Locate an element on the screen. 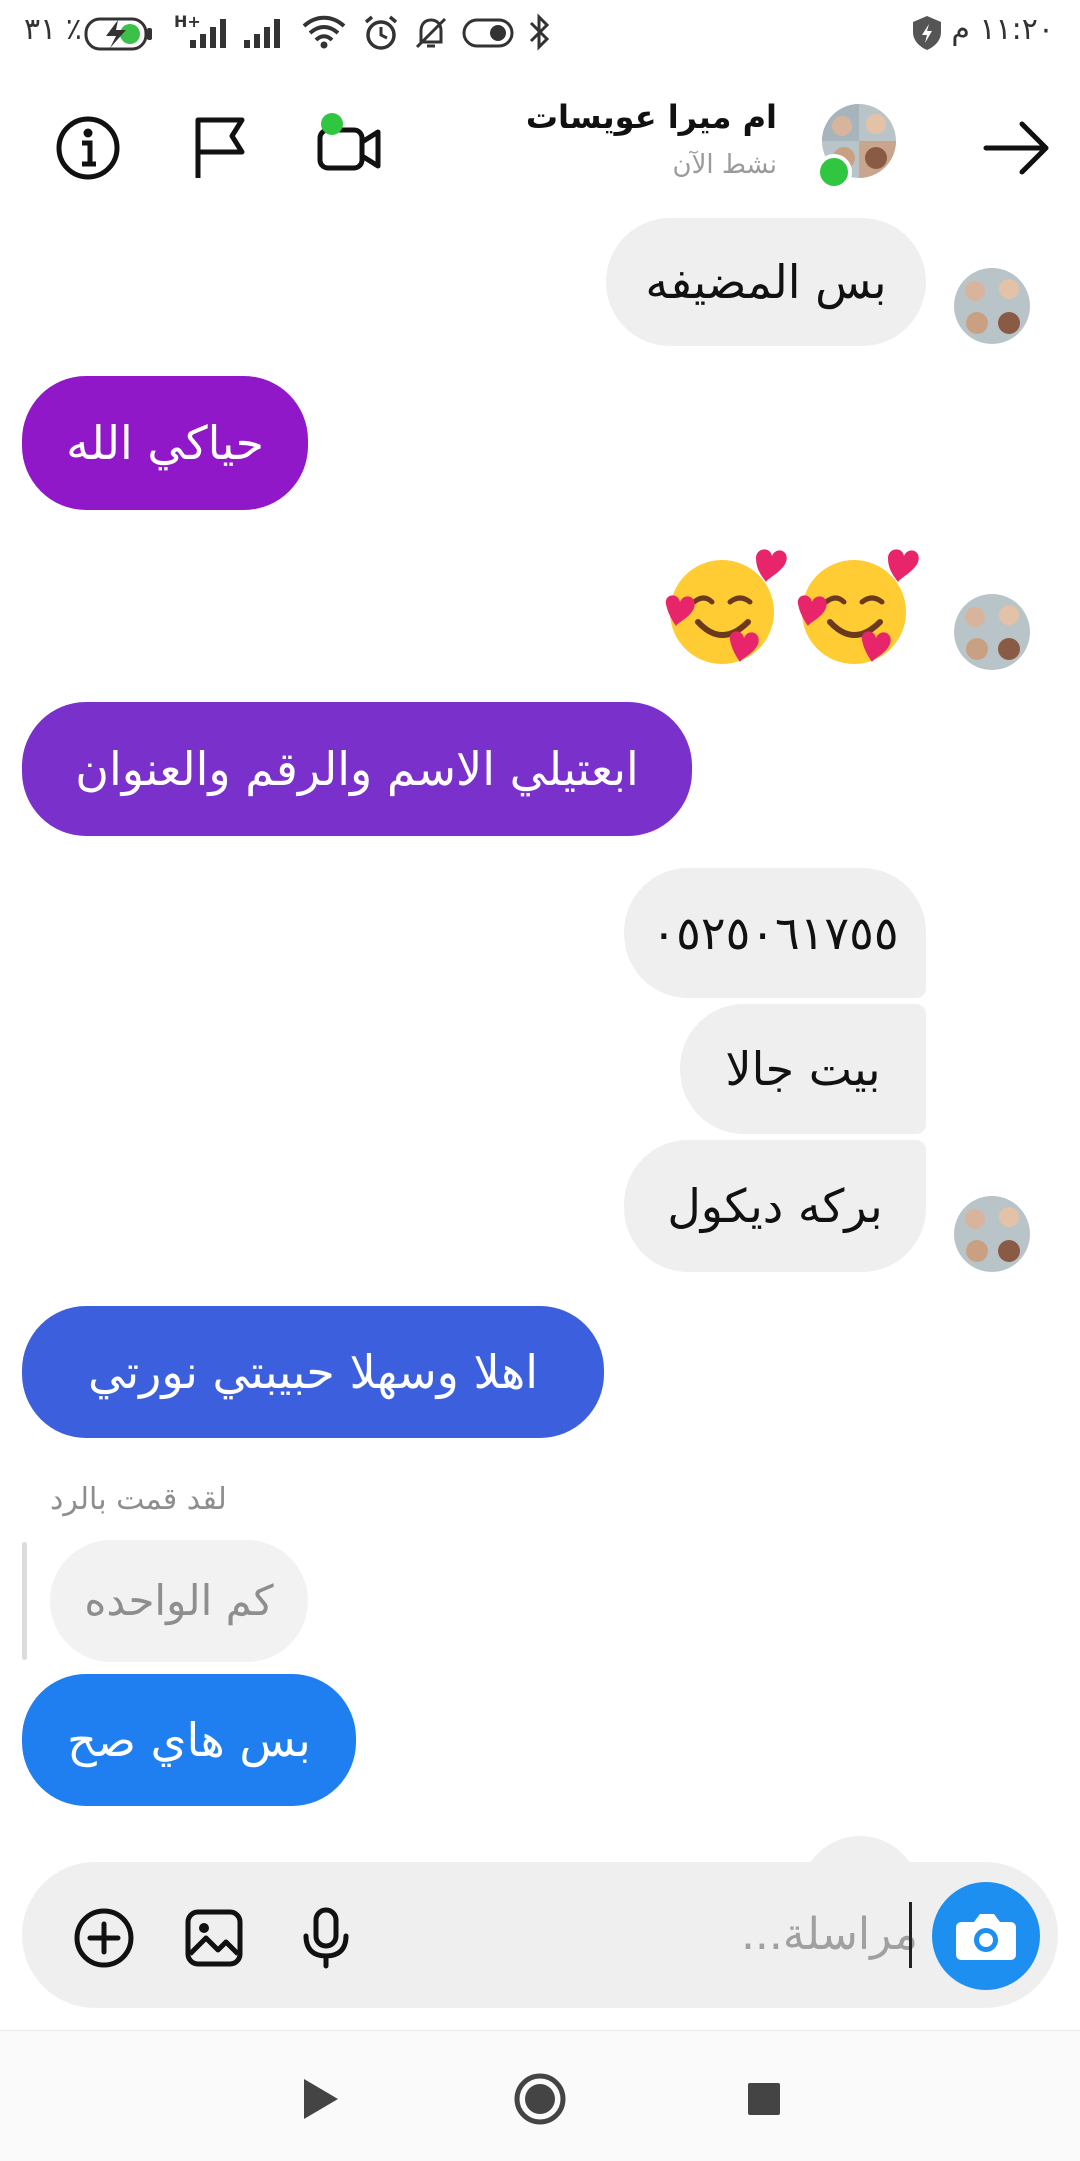  status-bar: ١١:٢٠ م ٣١ ٪ H+ is located at coordinates (540, 33).